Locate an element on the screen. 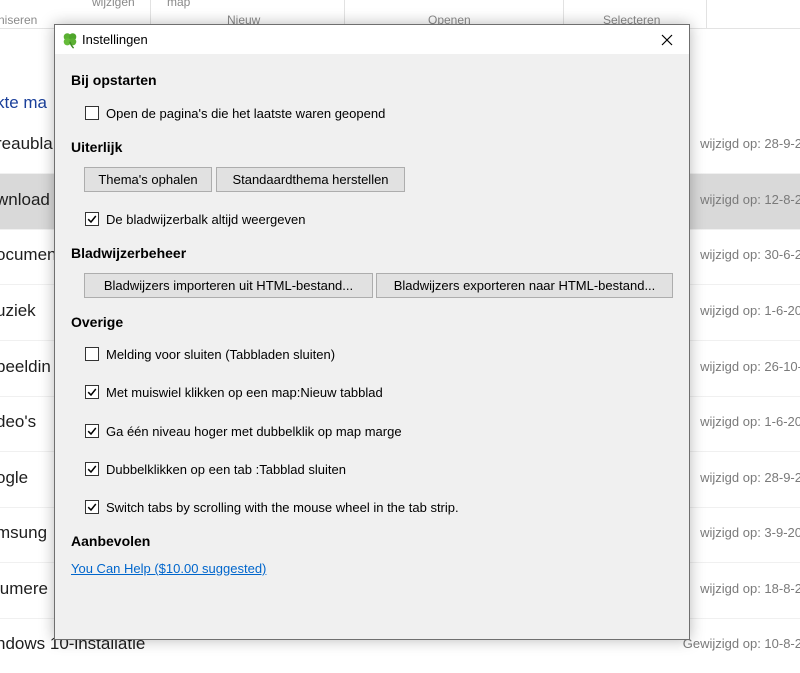 The width and height of the screenshot is (800, 673). close-button is located at coordinates (667, 39).